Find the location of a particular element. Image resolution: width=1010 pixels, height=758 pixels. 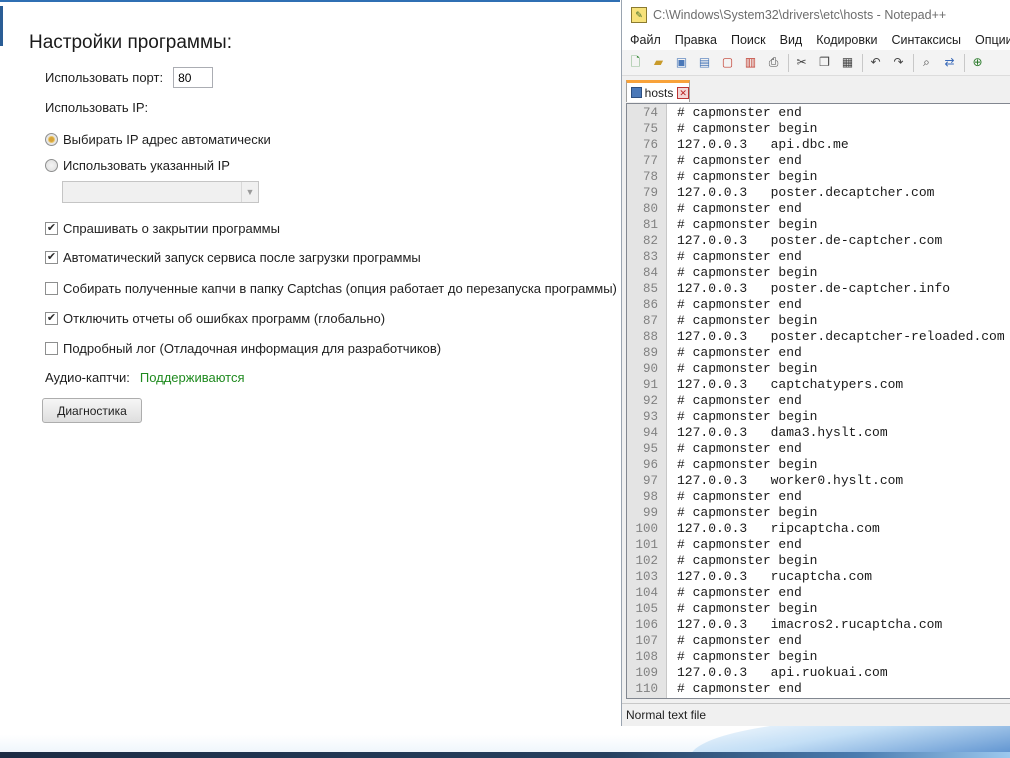

radio-manual-ip: Использовать указанный IP is located at coordinates (137, 165).